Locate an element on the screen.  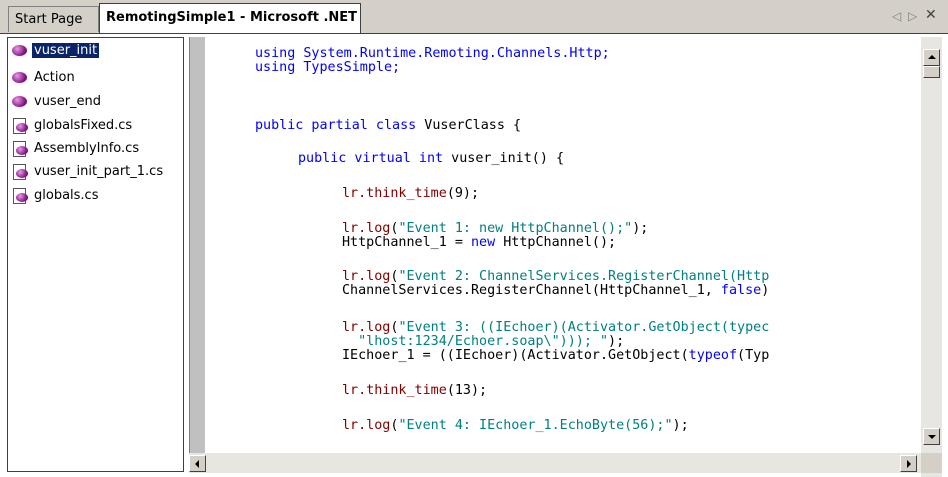
code-text: HttpChannel(); is located at coordinates (556, 242).